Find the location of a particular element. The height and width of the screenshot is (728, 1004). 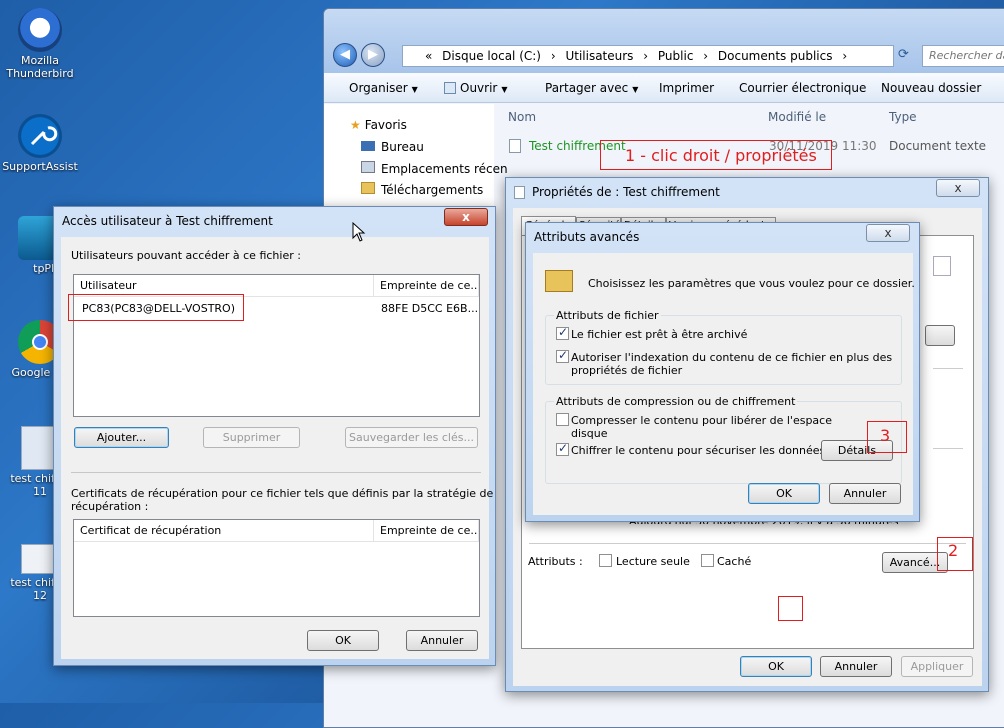

organiser-label: Organiser is located at coordinates (378, 88).